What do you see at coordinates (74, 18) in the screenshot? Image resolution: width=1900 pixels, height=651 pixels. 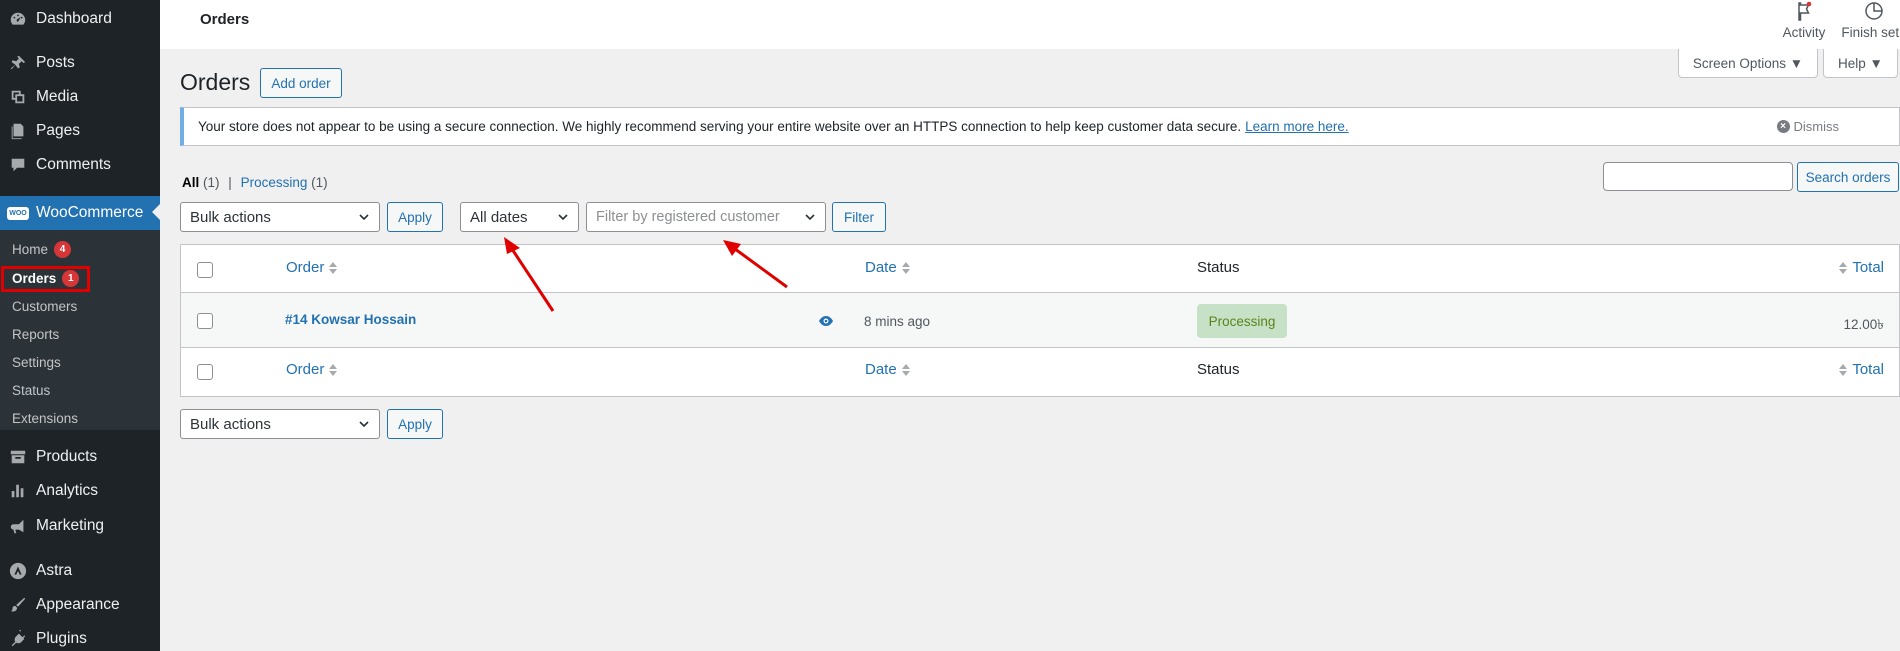 I see `sidebar-item-label: Dashboard` at bounding box center [74, 18].